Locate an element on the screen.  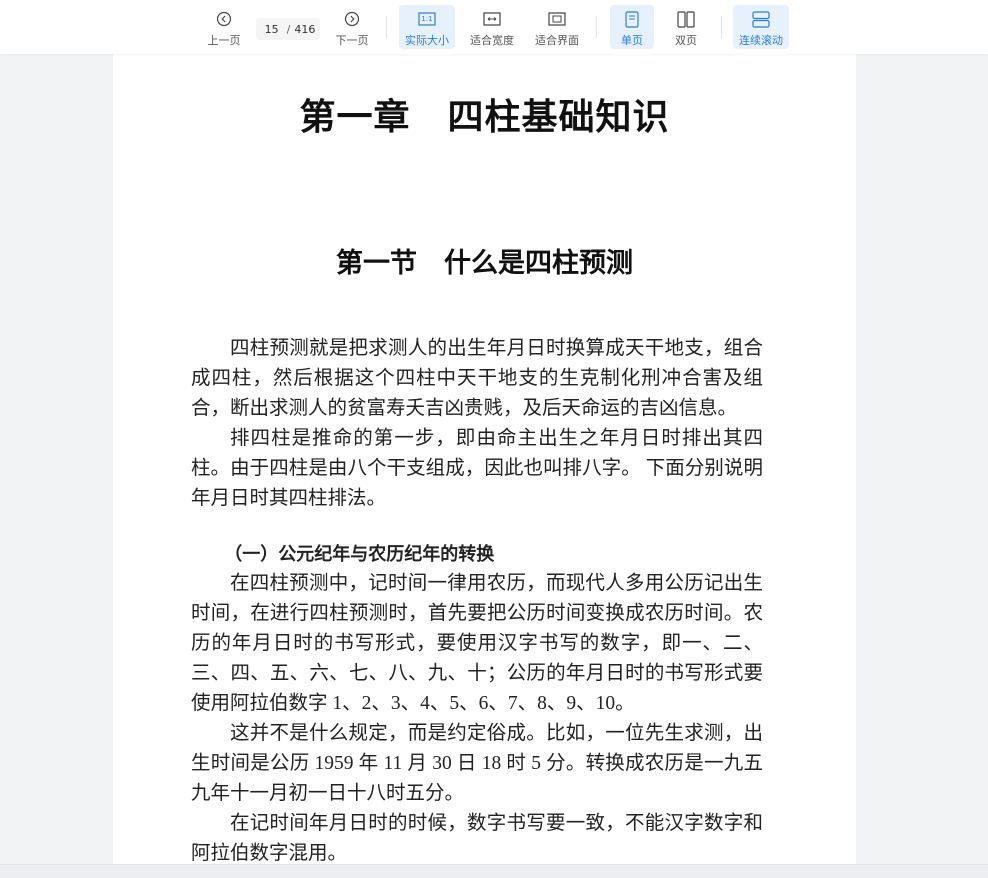
double-page-button: 双页 is located at coordinates (686, 27).